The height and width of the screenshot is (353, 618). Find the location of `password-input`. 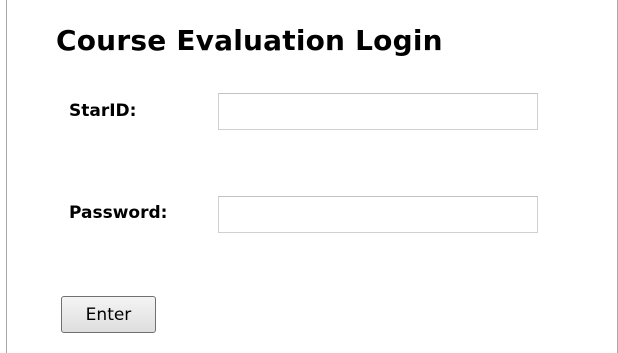

password-input is located at coordinates (378, 214).